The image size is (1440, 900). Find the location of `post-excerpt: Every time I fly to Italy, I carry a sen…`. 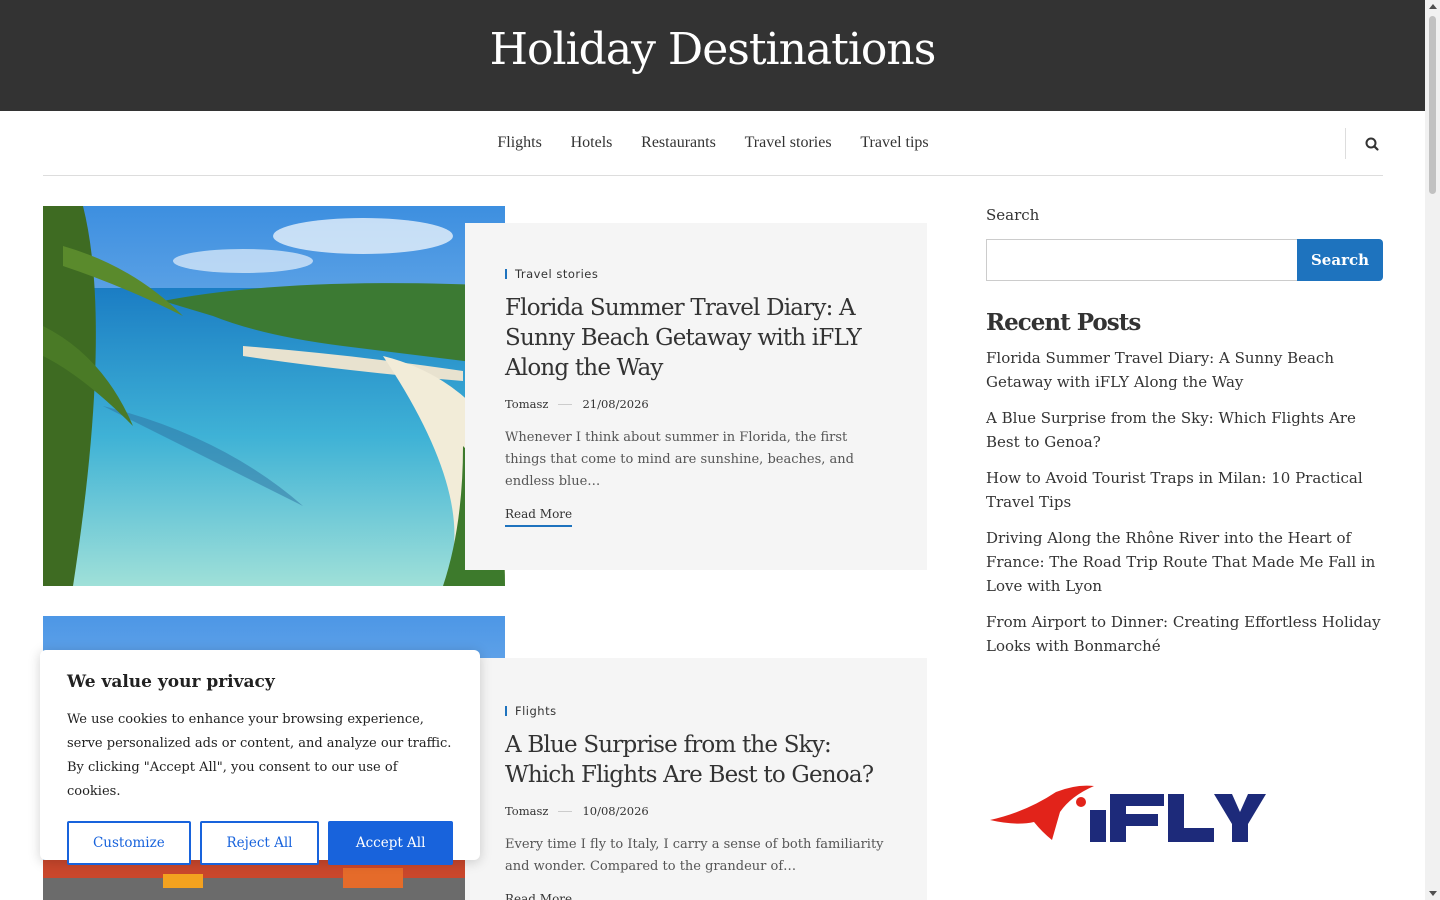

post-excerpt: Every time I fly to Italy, I carry a sen… is located at coordinates (694, 855).